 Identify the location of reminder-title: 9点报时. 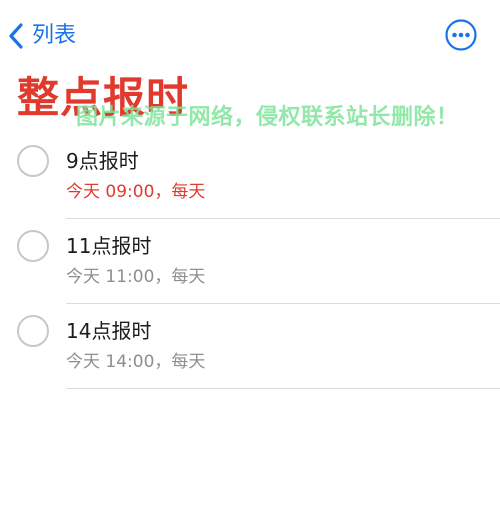
(102, 161).